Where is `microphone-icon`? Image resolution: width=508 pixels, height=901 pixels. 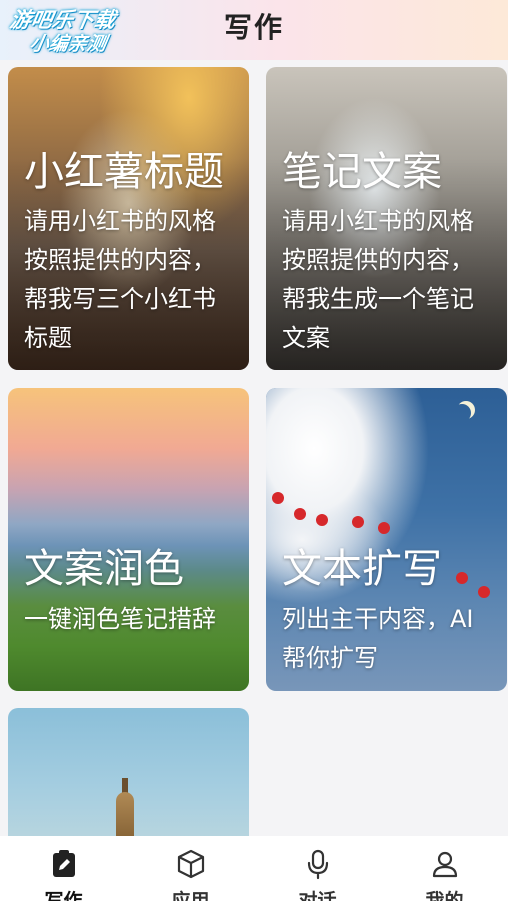
microphone-icon is located at coordinates (318, 864).